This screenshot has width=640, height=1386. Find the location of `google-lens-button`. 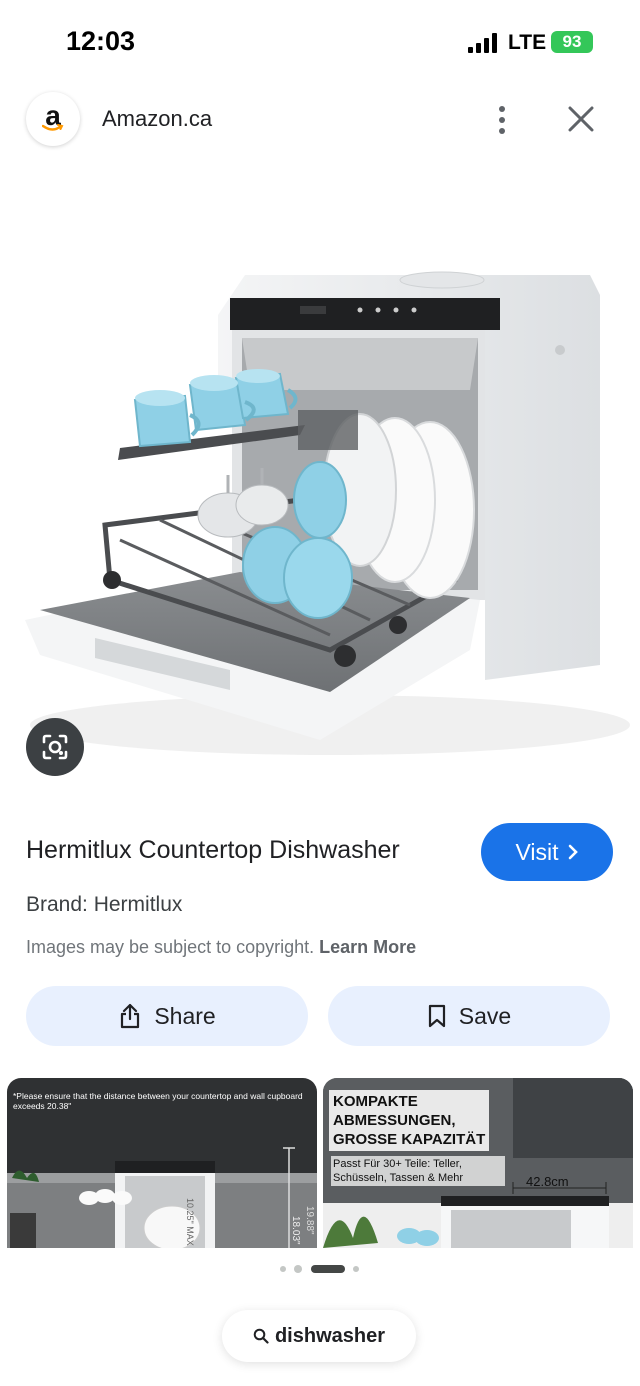

google-lens-button is located at coordinates (55, 747).